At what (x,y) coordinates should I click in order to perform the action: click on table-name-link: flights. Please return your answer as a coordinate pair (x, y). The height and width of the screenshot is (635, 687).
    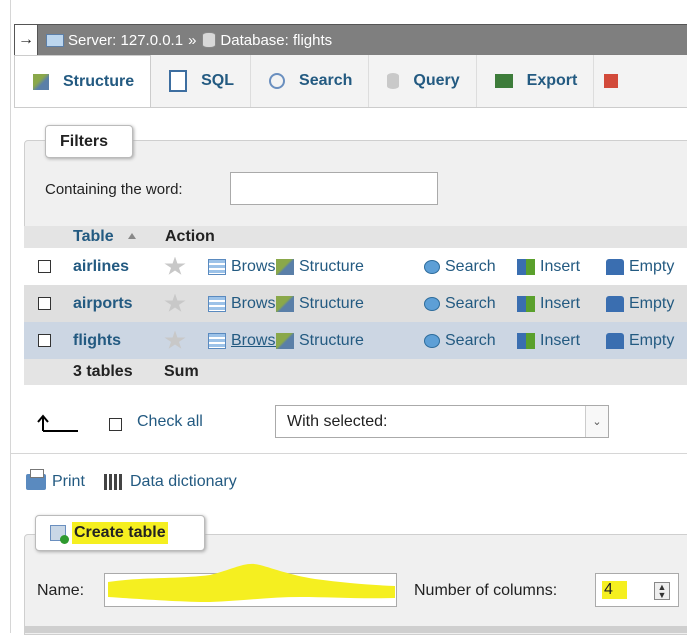
    Looking at the image, I should click on (97, 341).